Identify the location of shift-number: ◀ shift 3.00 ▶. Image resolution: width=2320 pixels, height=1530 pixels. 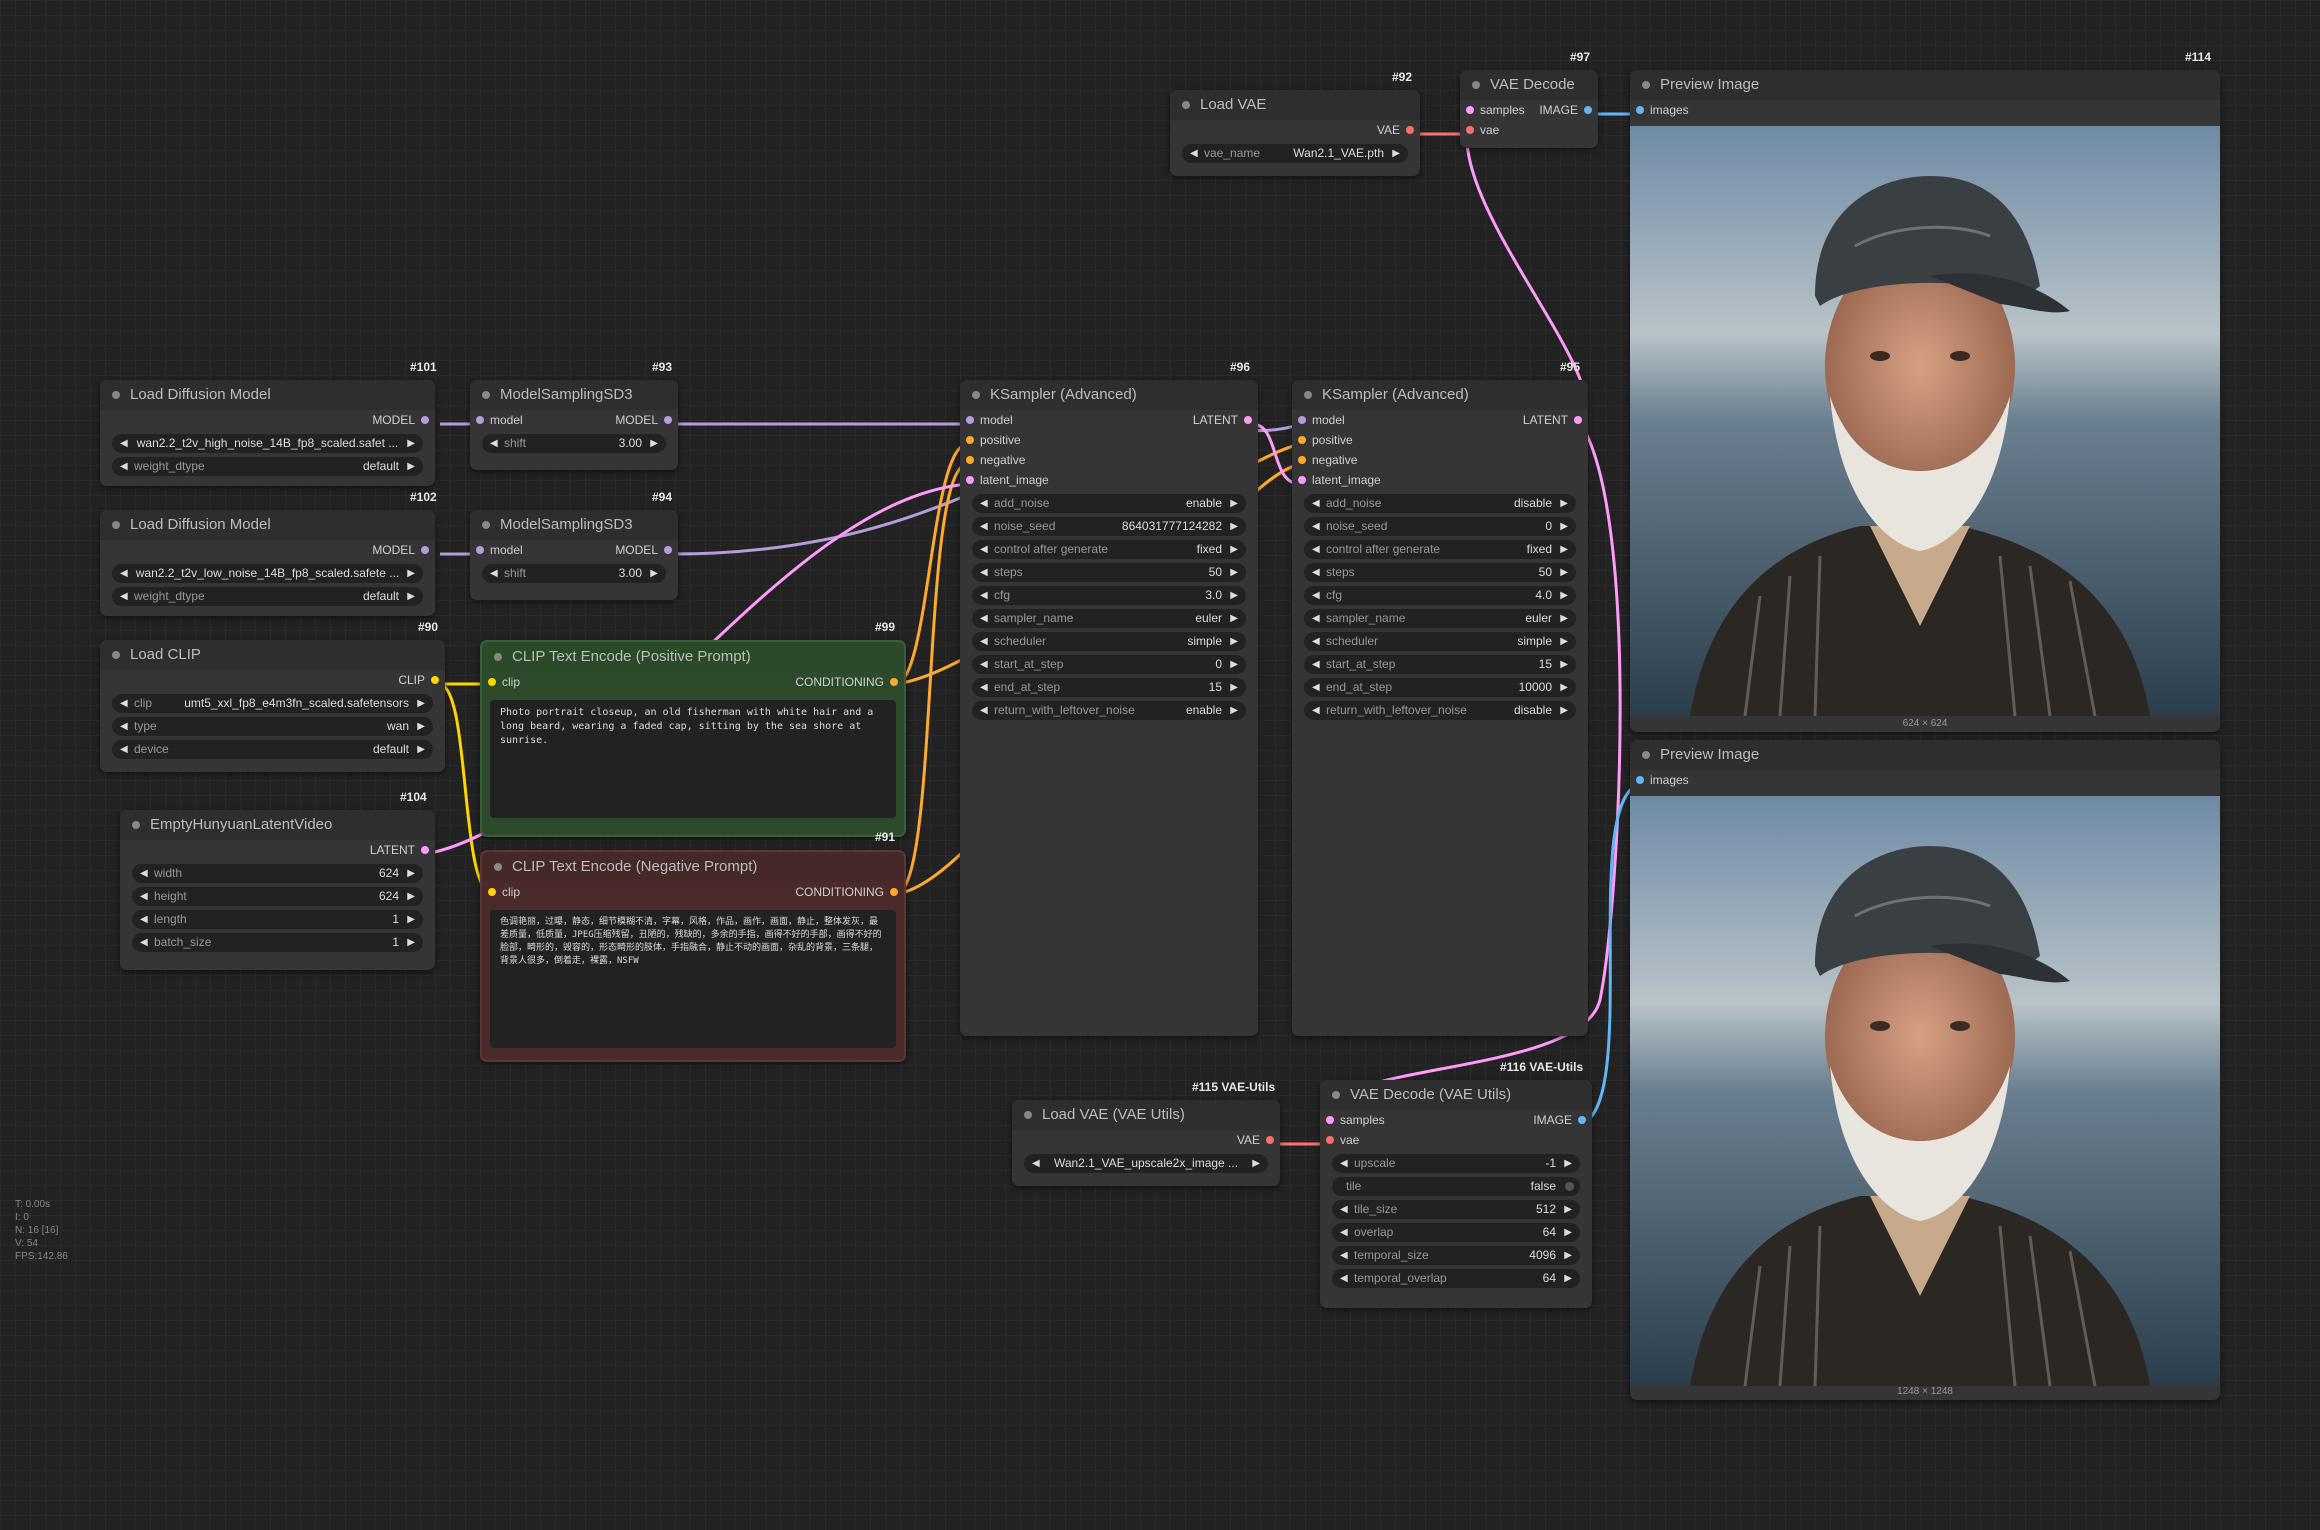
(574, 573).